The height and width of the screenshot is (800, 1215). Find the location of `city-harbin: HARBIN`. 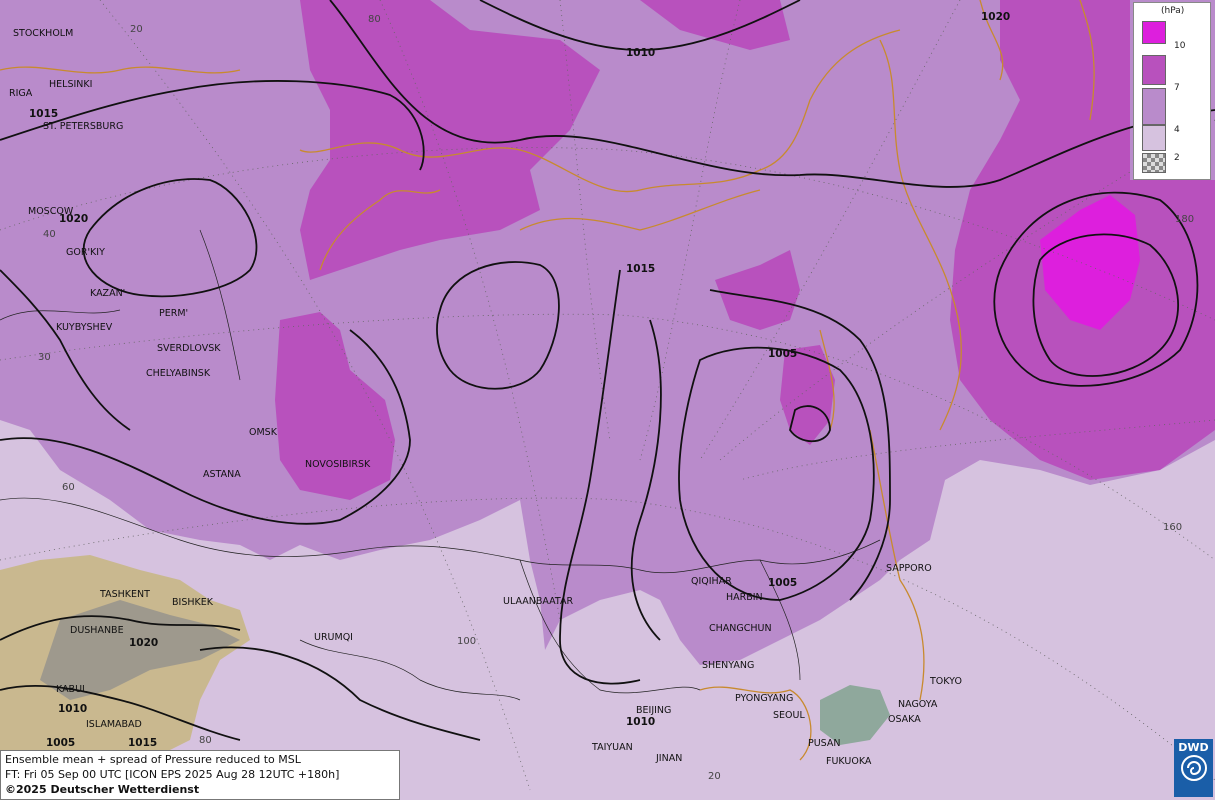

city-harbin: HARBIN is located at coordinates (744, 597).